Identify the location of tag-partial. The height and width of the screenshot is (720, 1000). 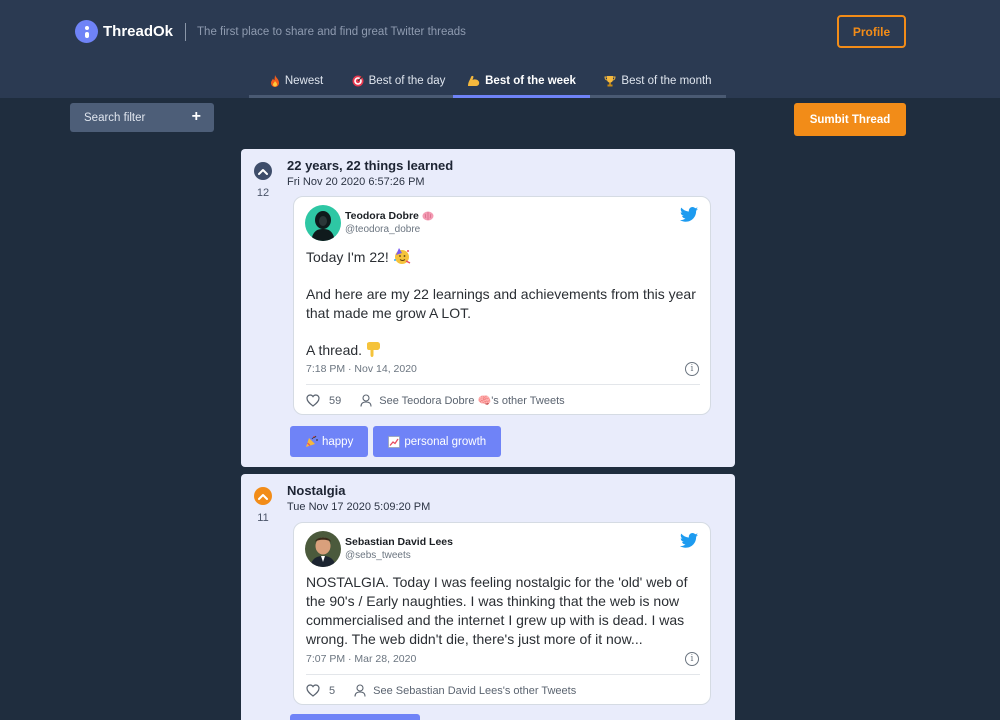
(355, 717).